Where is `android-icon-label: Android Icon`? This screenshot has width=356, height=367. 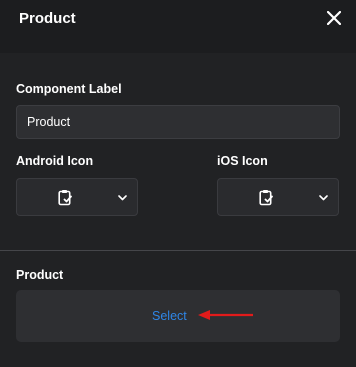
android-icon-label: Android Icon is located at coordinates (55, 161).